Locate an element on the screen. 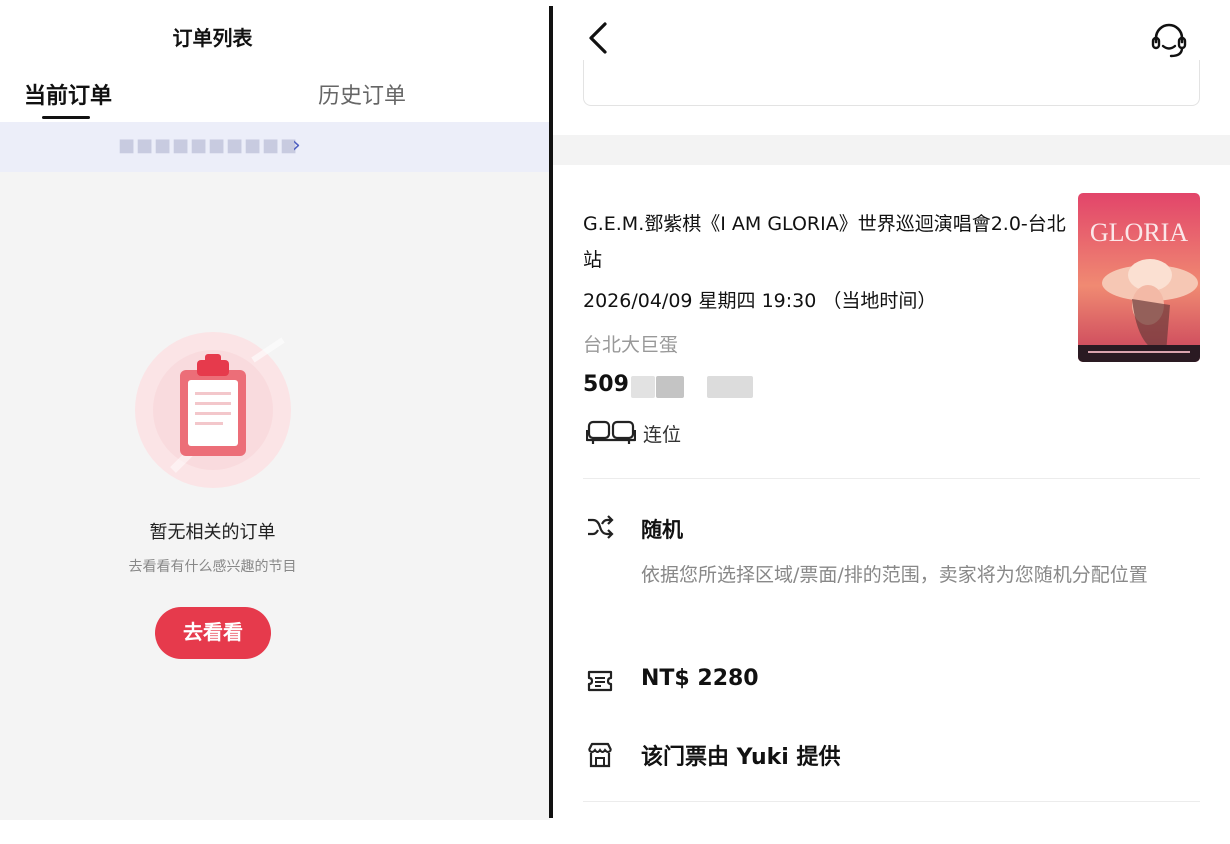  notice-text: ■■■■■■■■■■ is located at coordinates (208, 145).